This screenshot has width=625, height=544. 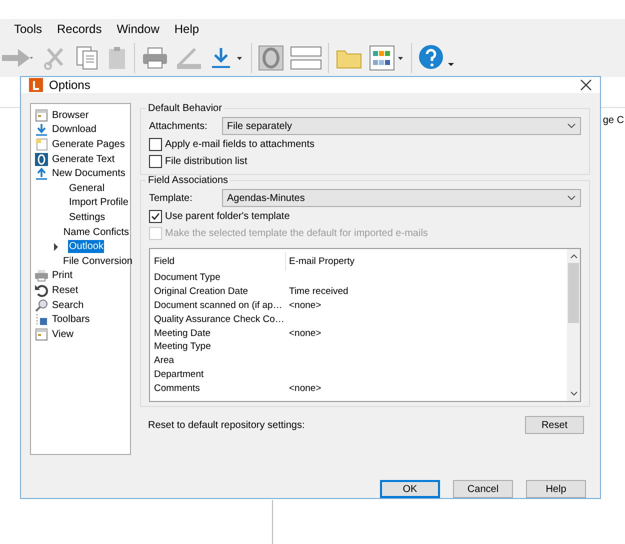 I want to click on close-icon, so click(x=586, y=85).